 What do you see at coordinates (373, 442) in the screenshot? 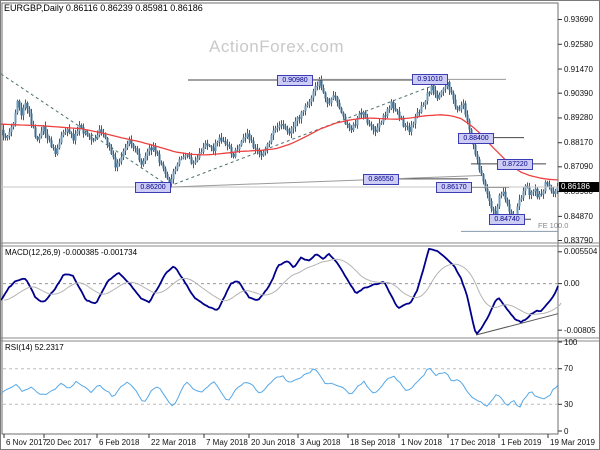
I see `x-axis-label: 18 Sep 2018` at bounding box center [373, 442].